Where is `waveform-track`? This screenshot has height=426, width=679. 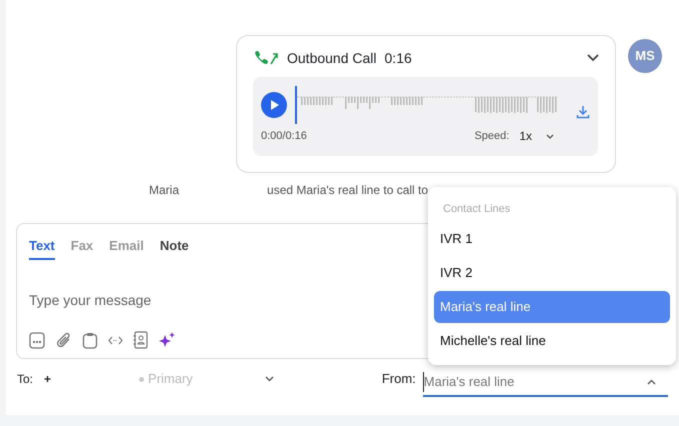
waveform-track is located at coordinates (426, 105).